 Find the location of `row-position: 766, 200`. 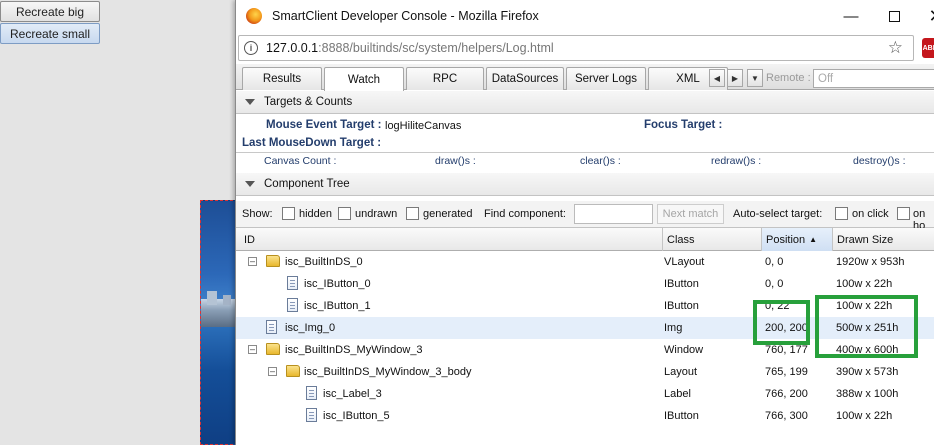

row-position: 766, 200 is located at coordinates (786, 394).